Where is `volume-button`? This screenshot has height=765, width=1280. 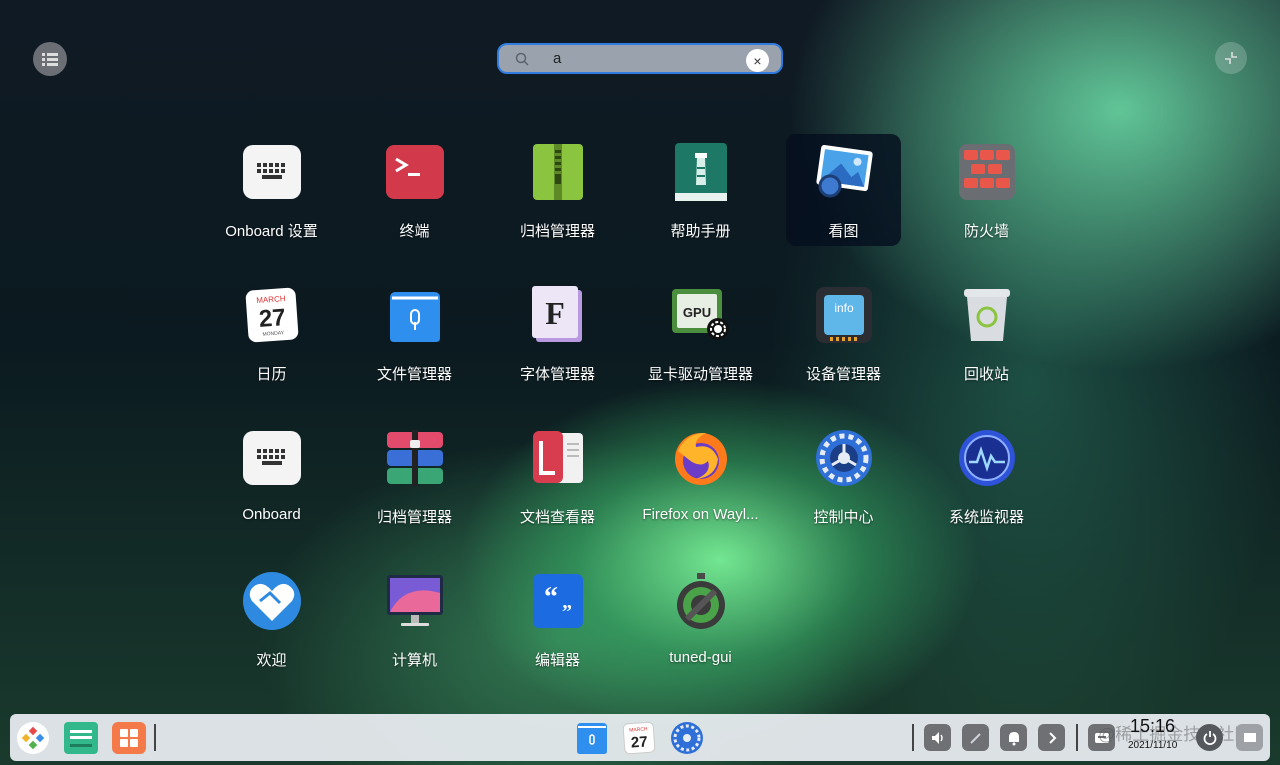
volume-button is located at coordinates (937, 737).